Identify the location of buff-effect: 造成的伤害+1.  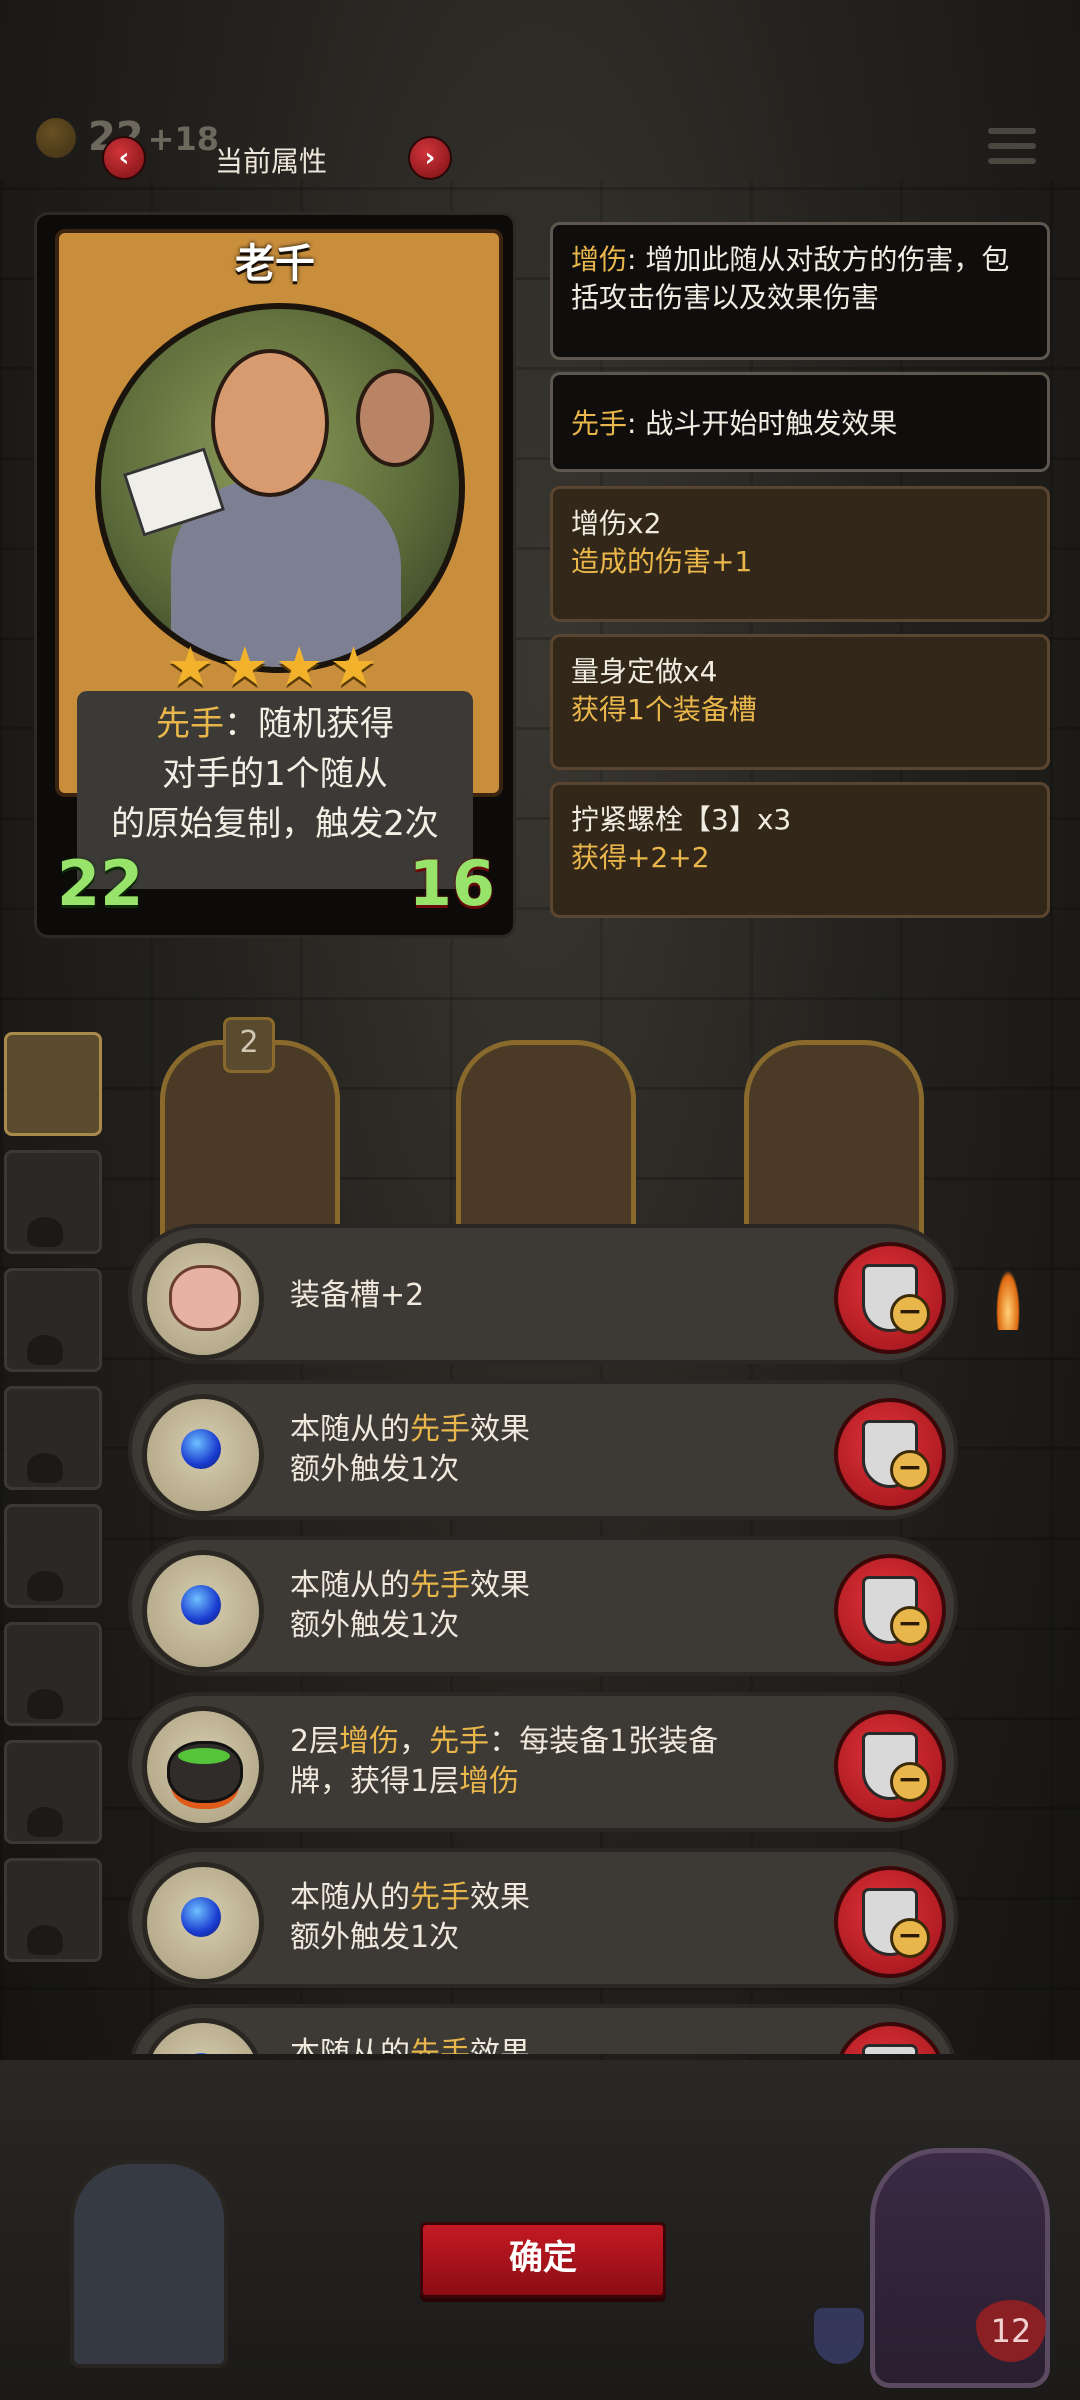
(662, 561).